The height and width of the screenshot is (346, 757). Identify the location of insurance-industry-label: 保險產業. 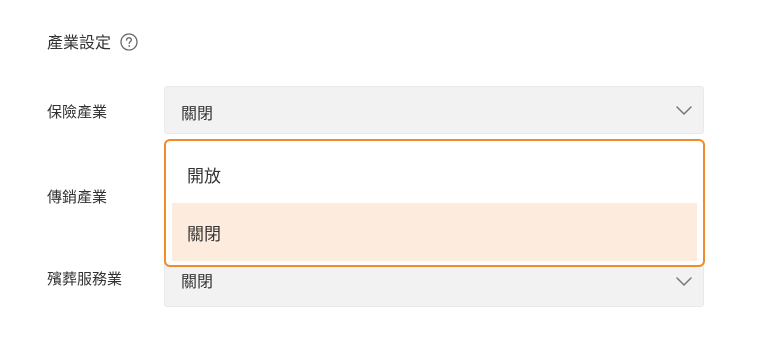
(77, 112).